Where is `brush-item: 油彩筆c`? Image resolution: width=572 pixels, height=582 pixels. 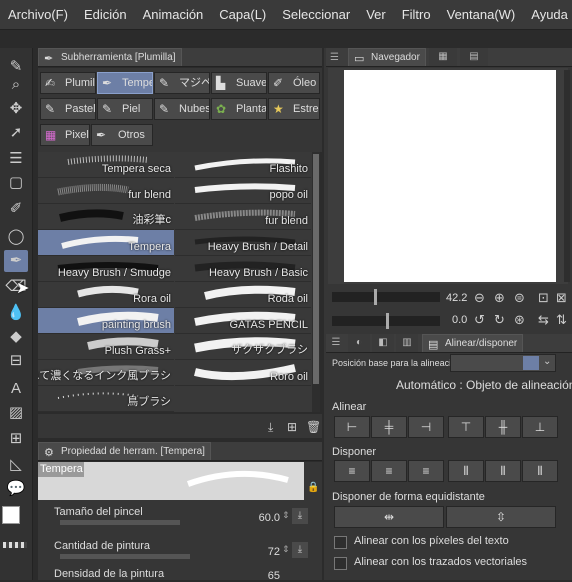 brush-item: 油彩筆c is located at coordinates (106, 217).